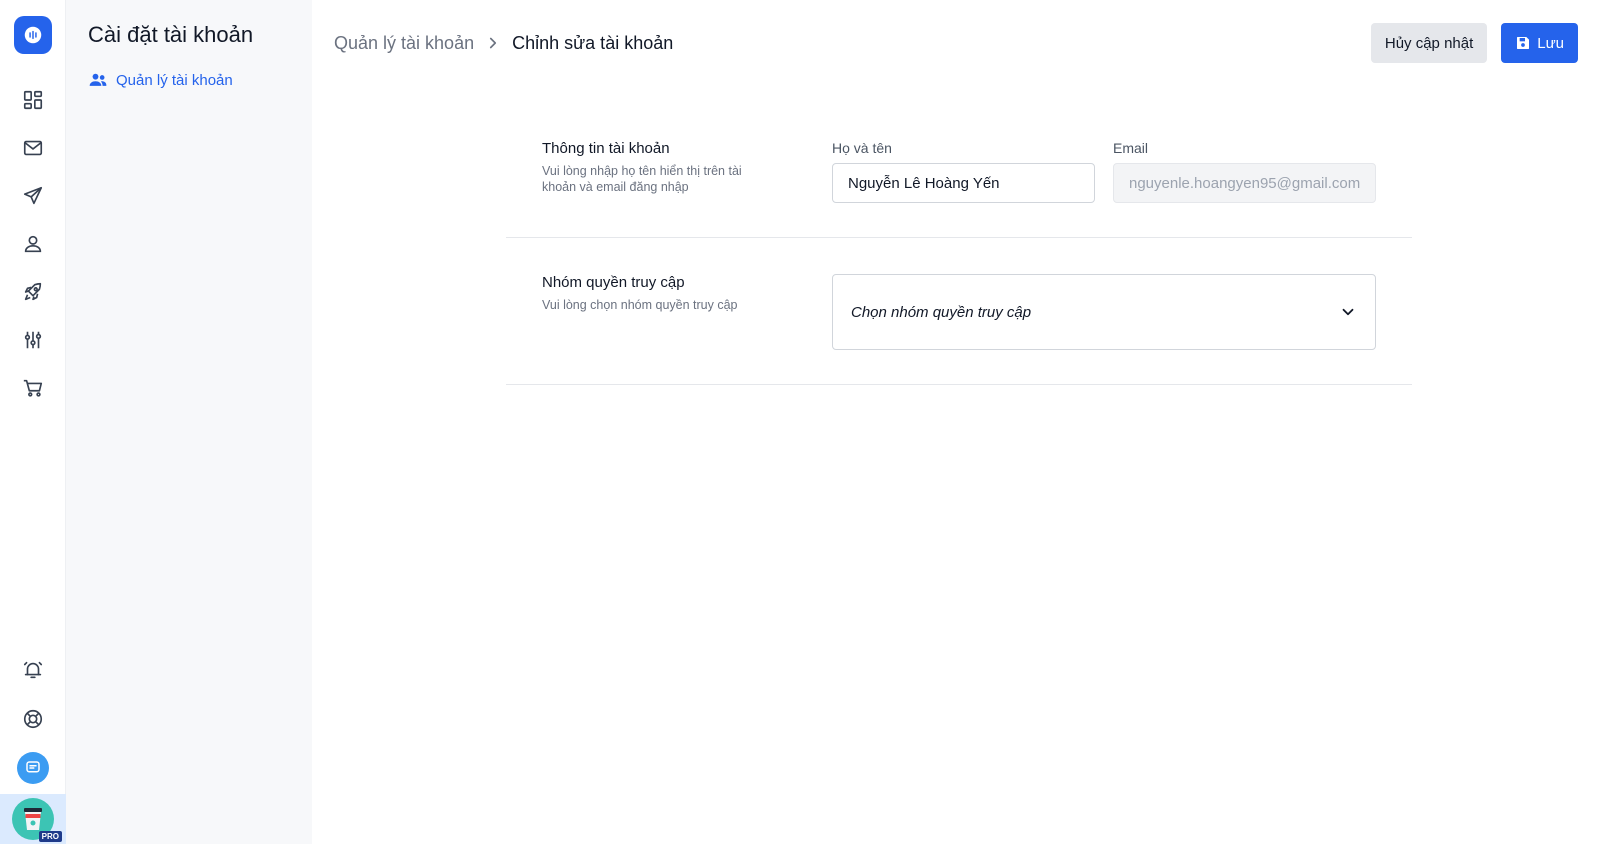 The height and width of the screenshot is (844, 1600). Describe the element at coordinates (98, 79) in the screenshot. I see `users-icon` at that location.